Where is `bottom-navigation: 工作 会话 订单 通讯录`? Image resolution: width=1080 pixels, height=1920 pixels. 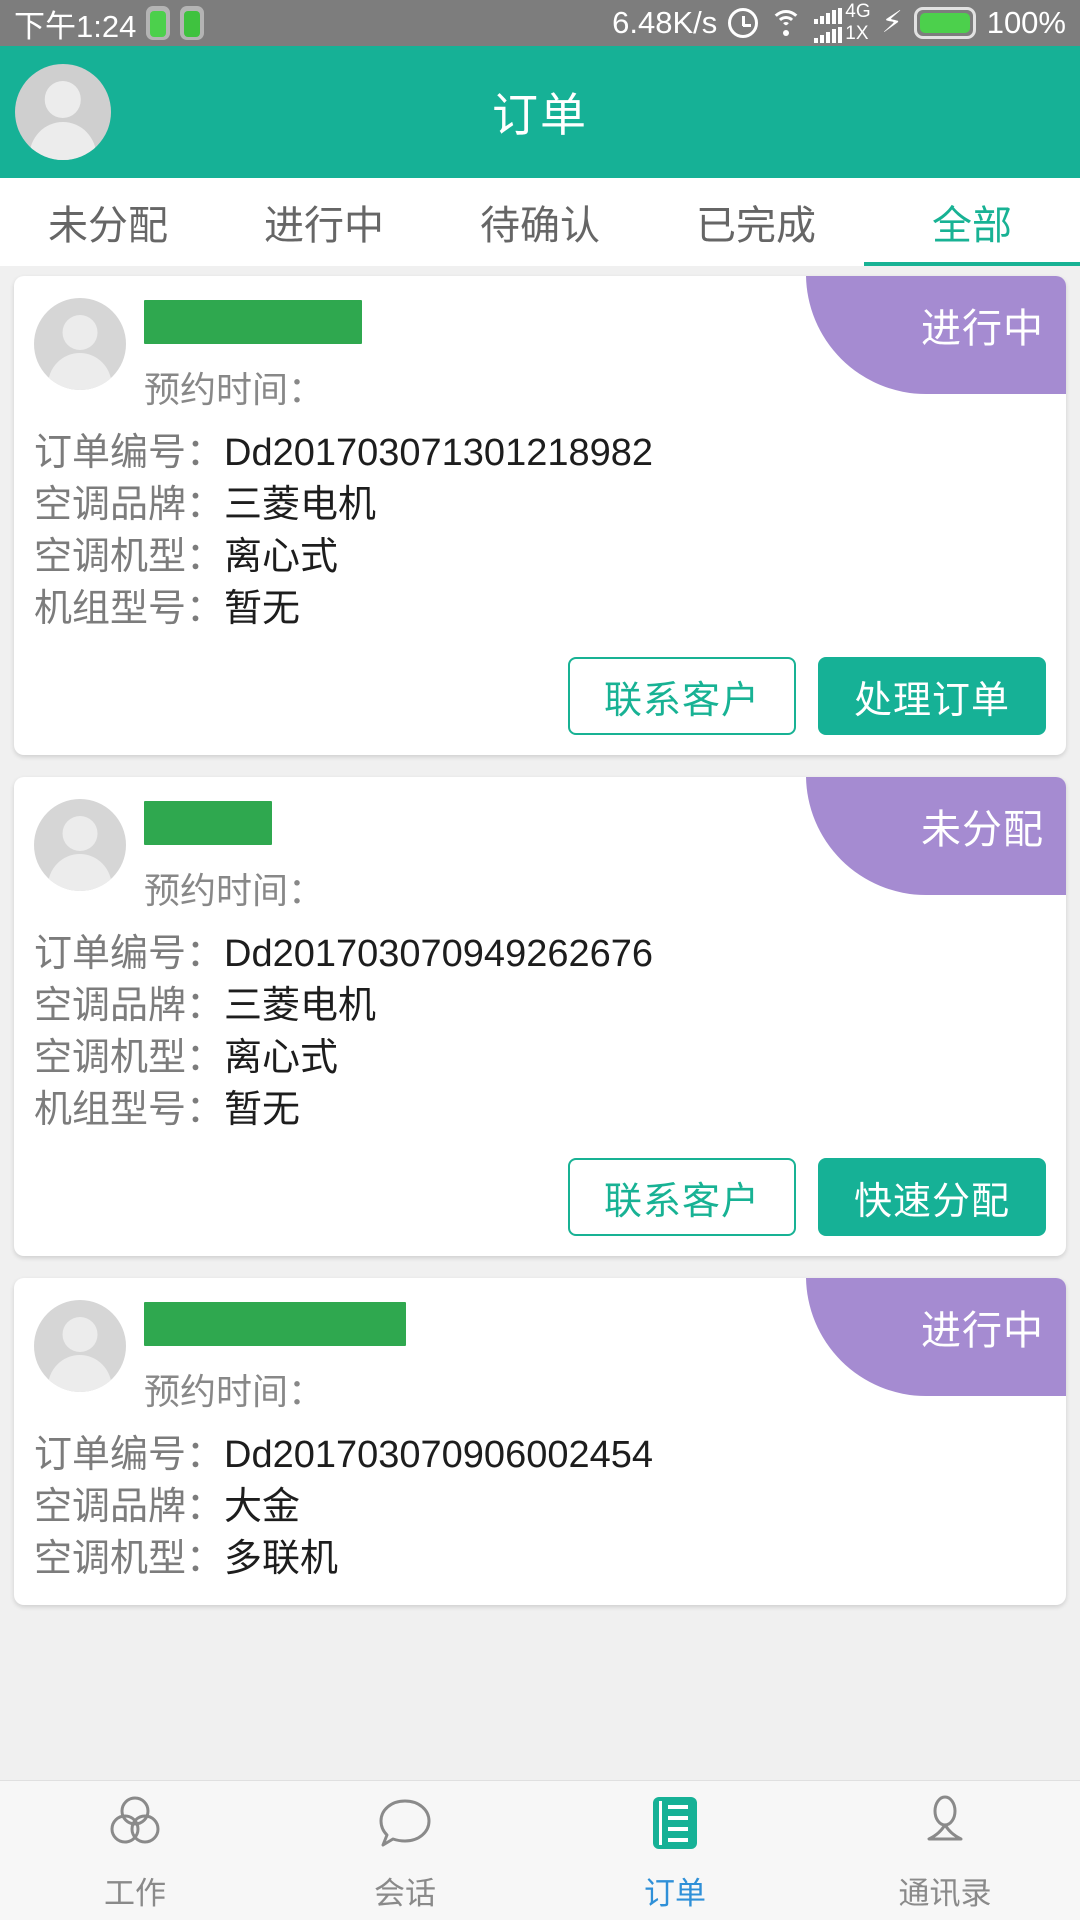 bottom-navigation: 工作 会话 订单 通讯录 is located at coordinates (540, 1850).